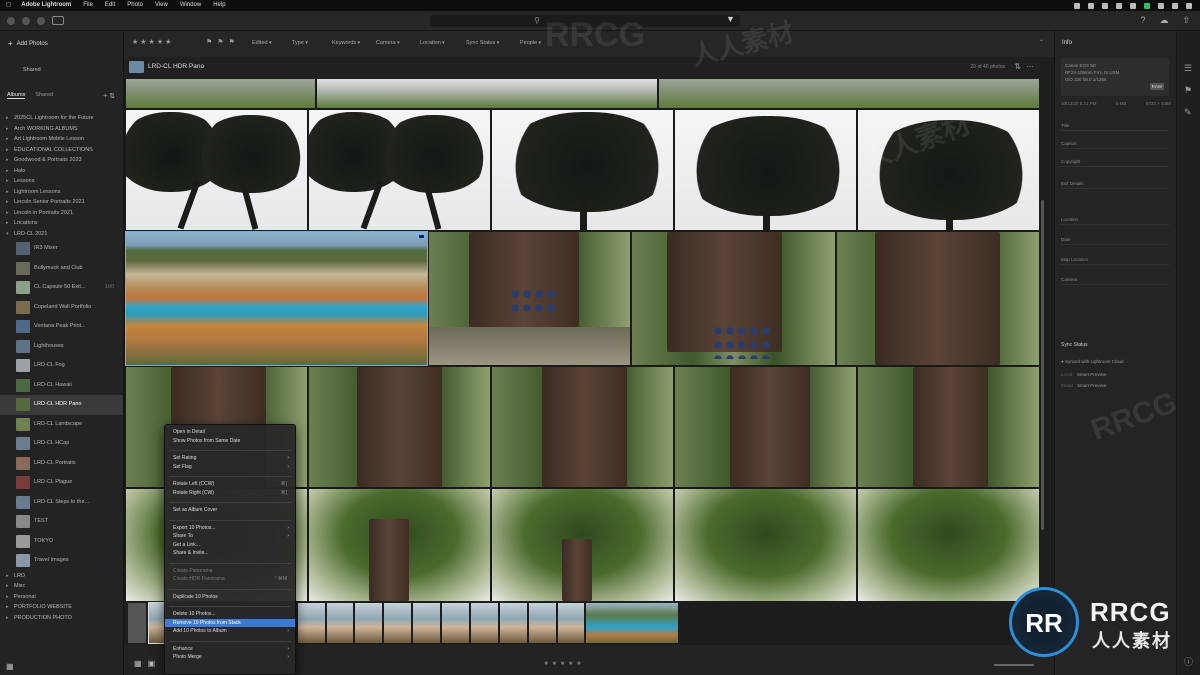  I want to click on album-item: Lighthouses, so click(61, 347).